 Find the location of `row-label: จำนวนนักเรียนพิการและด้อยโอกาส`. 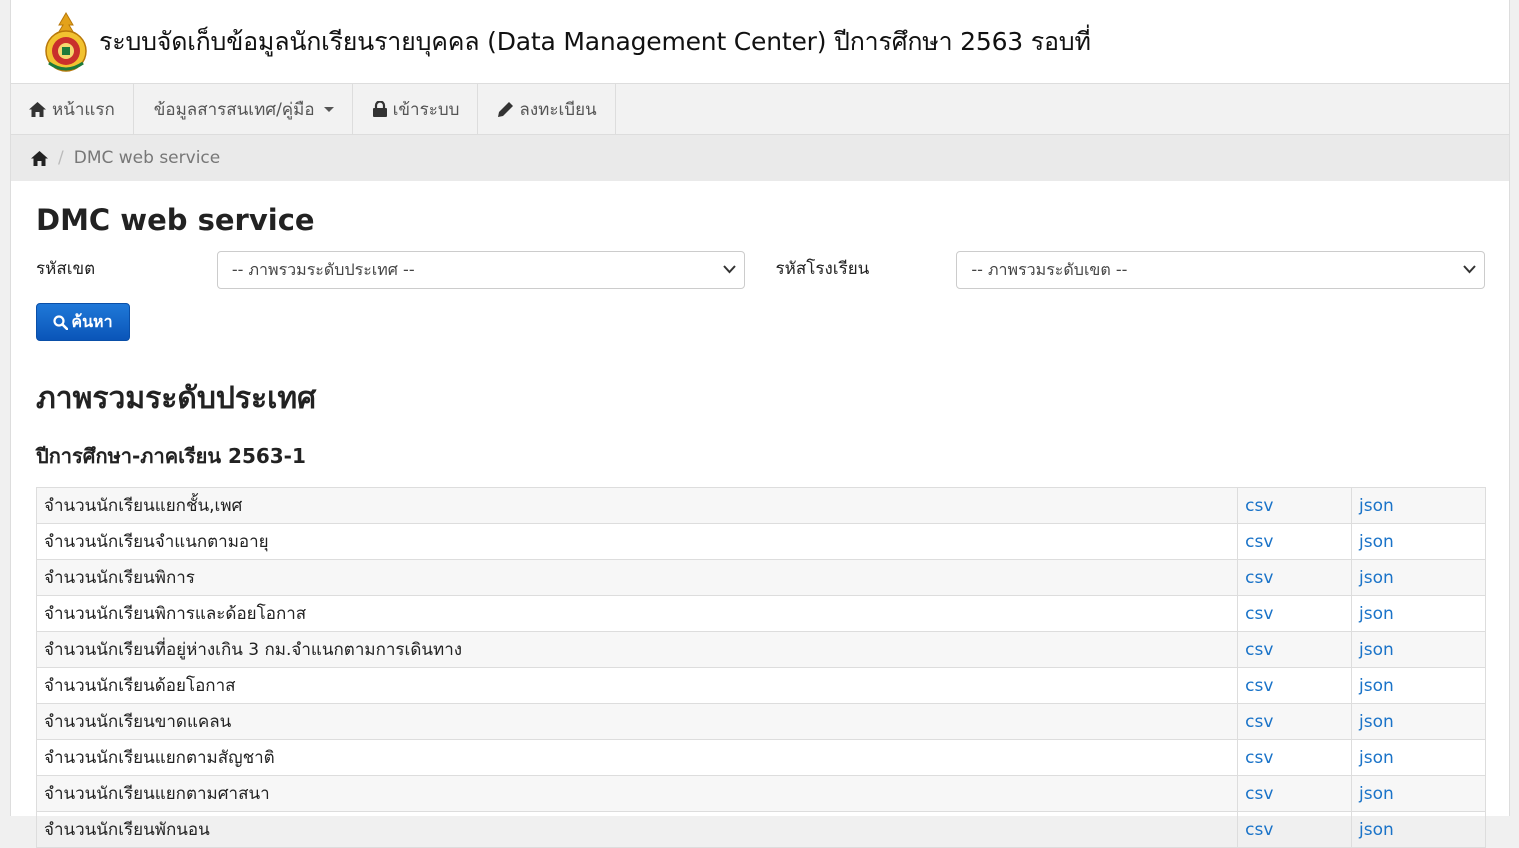

row-label: จำนวนนักเรียนพิการและด้อยโอกาส is located at coordinates (637, 613).